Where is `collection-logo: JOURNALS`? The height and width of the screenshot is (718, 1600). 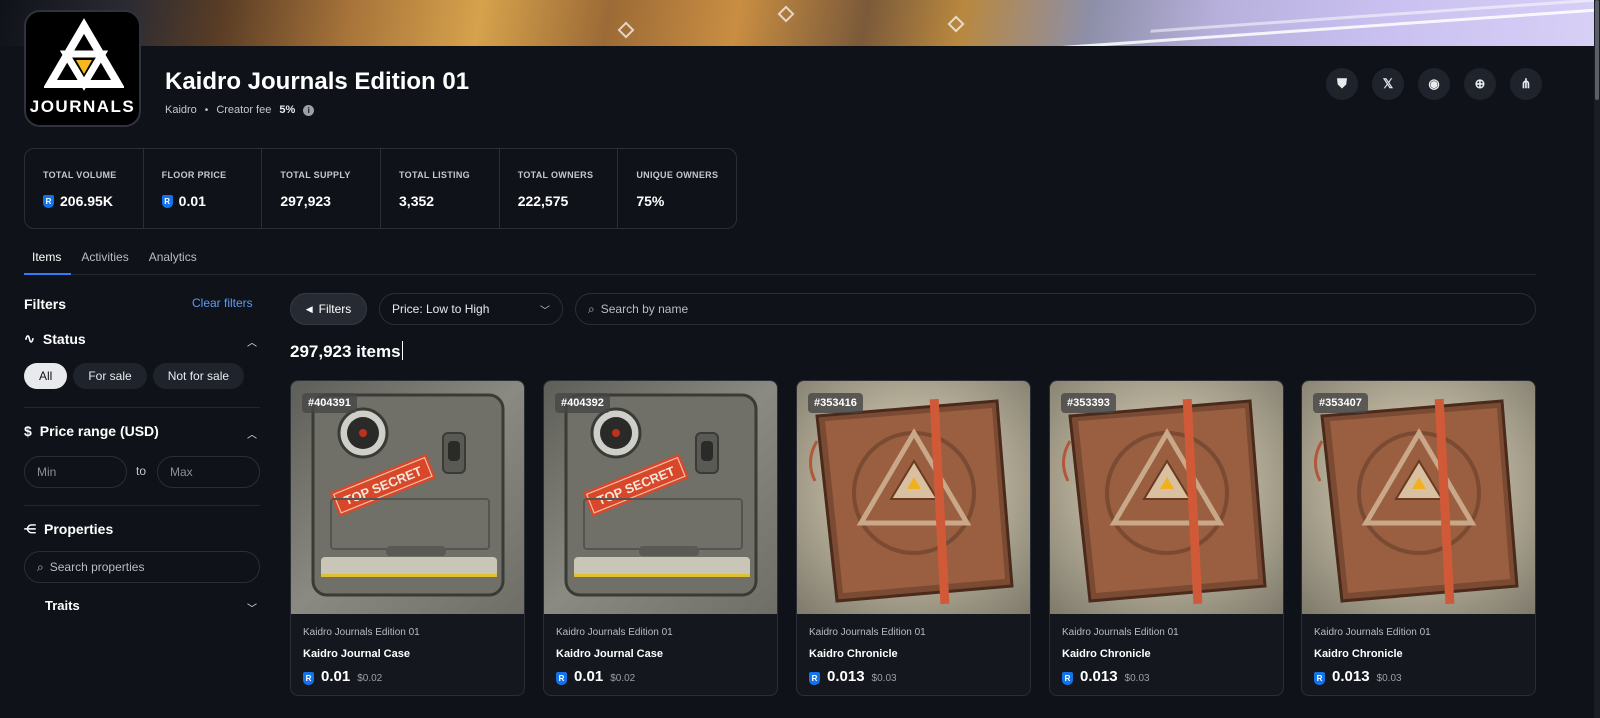 collection-logo: JOURNALS is located at coordinates (82, 68).